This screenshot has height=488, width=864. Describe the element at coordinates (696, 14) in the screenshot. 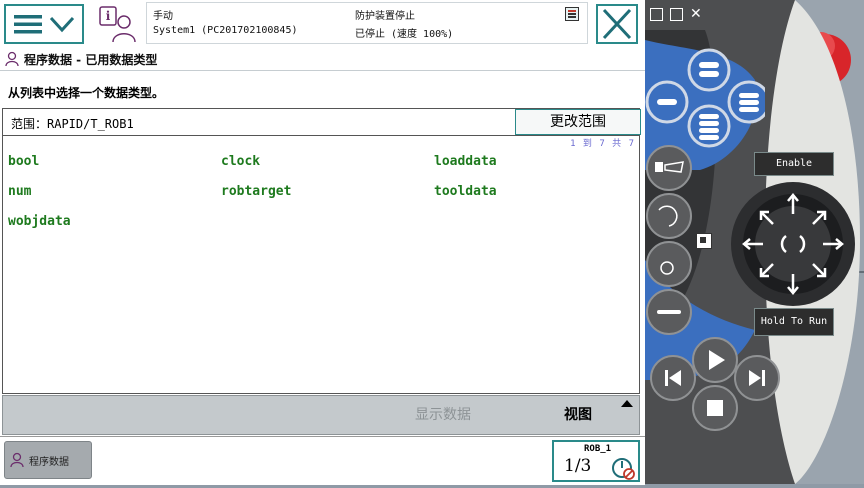

I see `close-window-icon: ✕` at that location.